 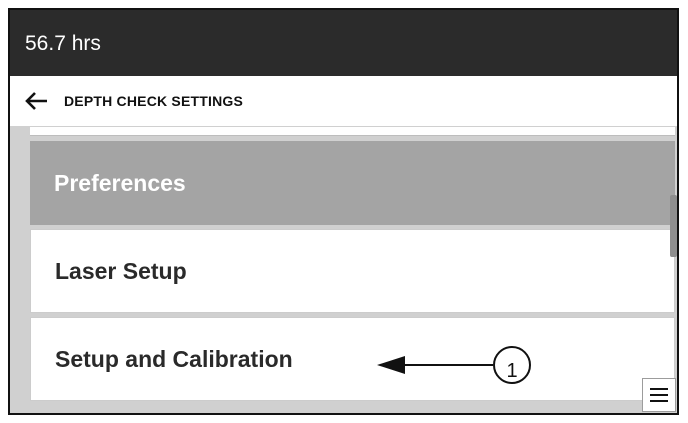 What do you see at coordinates (174, 358) in the screenshot?
I see `menu-item-label: Setup and Calibration` at bounding box center [174, 358].